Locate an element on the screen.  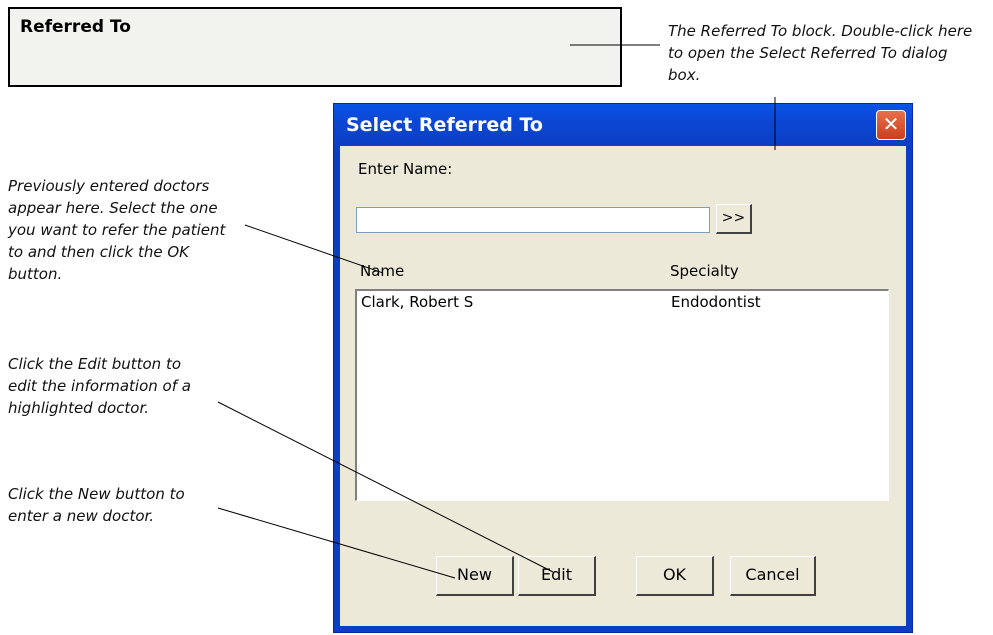
enter-name-label: Enter Name: is located at coordinates (405, 169).